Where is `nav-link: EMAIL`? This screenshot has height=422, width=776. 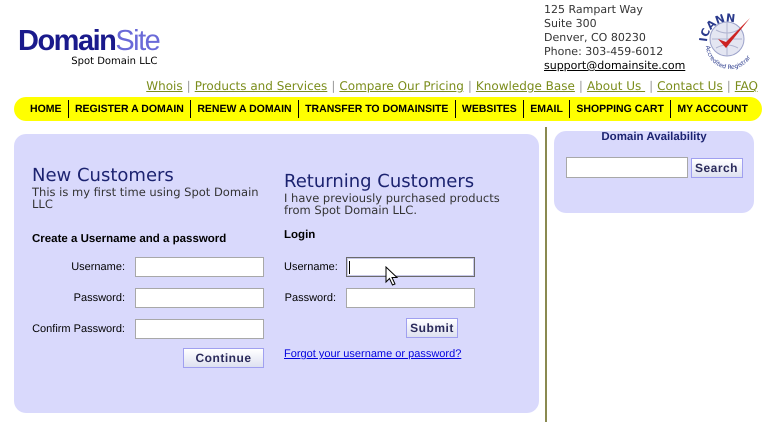
nav-link: EMAIL is located at coordinates (546, 109).